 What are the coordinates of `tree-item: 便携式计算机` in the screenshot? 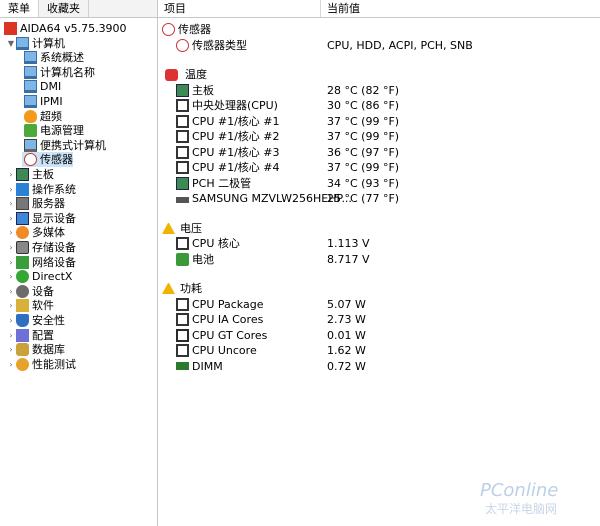 It's located at (64, 145).